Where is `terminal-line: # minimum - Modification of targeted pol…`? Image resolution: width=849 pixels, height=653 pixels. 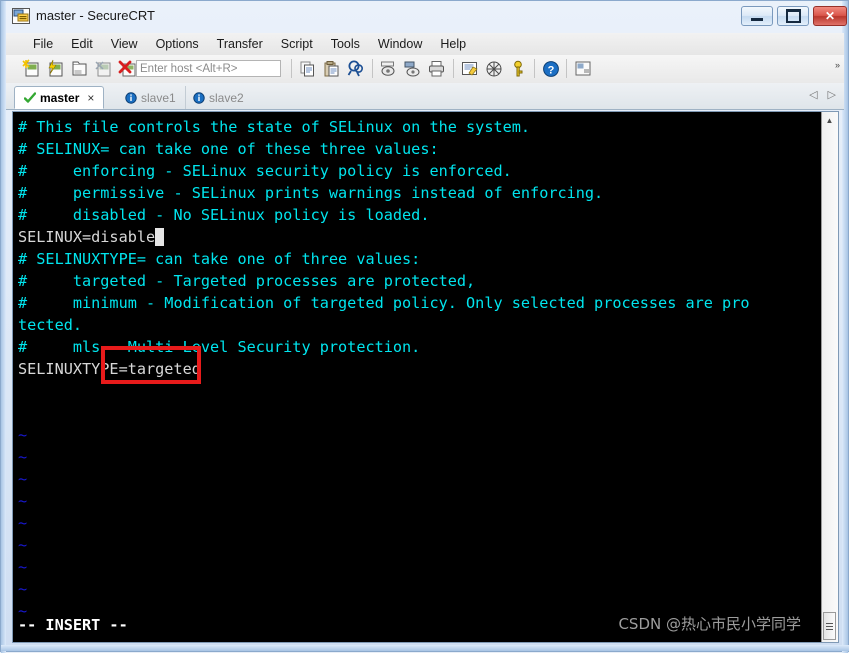
terminal-line: # minimum - Modification of targeted pol… is located at coordinates (418, 303).